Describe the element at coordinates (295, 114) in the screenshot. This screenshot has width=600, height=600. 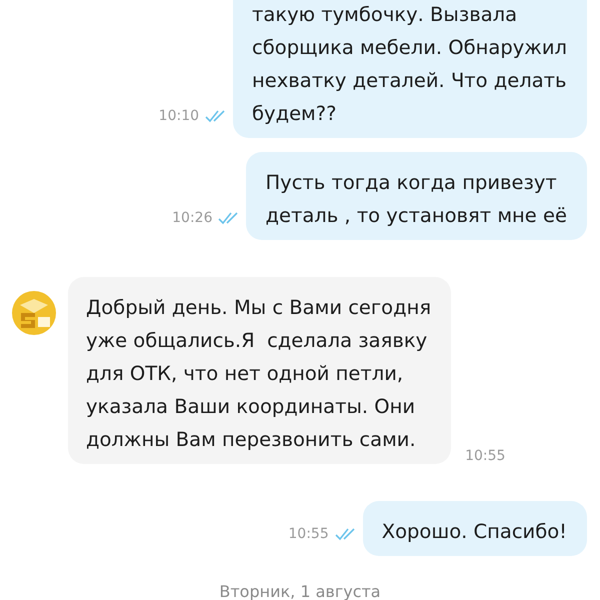
I see `message-text: будем??` at that location.